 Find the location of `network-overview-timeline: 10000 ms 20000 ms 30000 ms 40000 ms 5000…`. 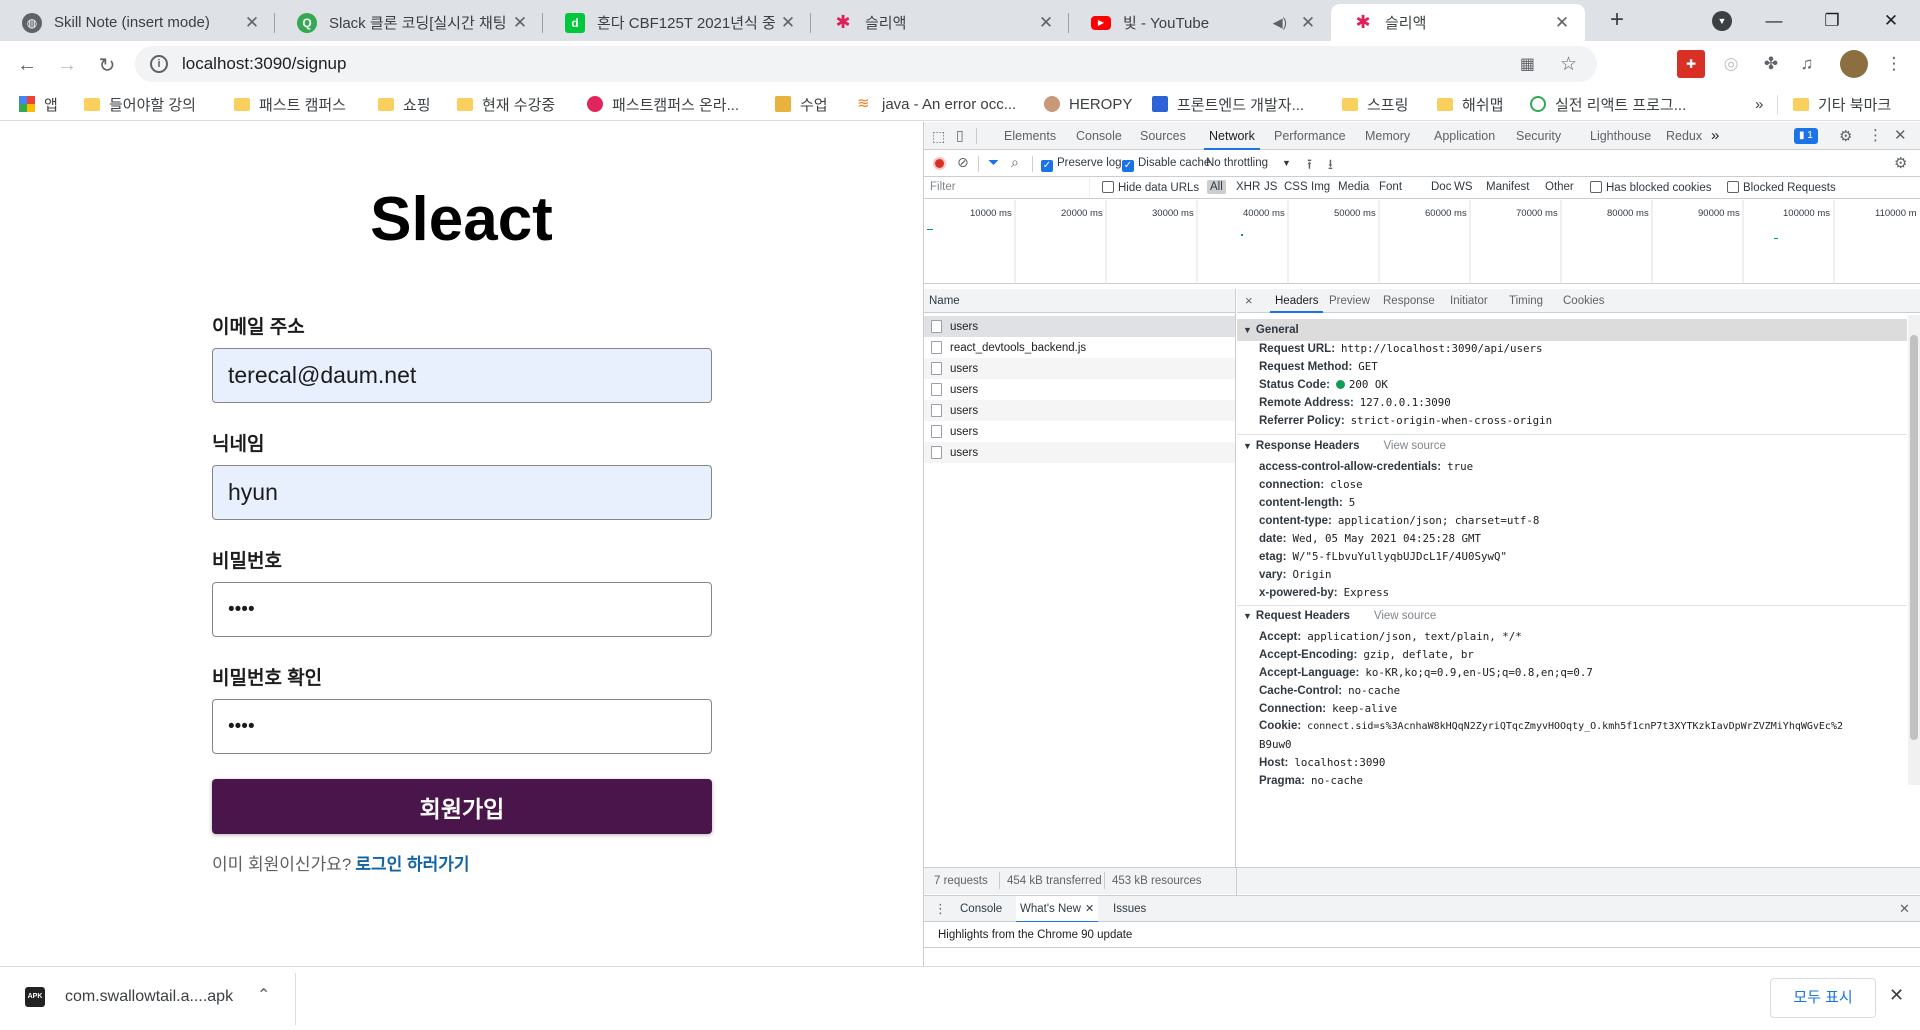

network-overview-timeline: 10000 ms 20000 ms 30000 ms 40000 ms 5000… is located at coordinates (1422, 242).